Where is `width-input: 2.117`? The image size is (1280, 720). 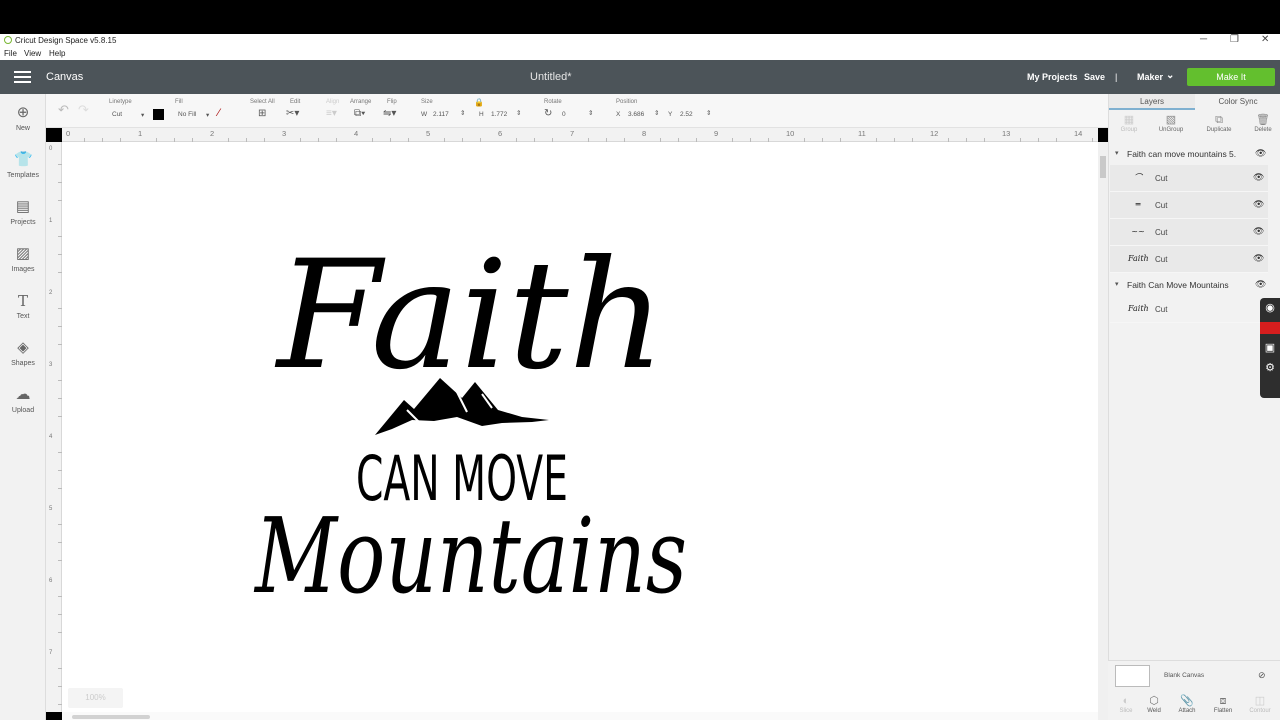
width-input: 2.117 is located at coordinates (441, 114).